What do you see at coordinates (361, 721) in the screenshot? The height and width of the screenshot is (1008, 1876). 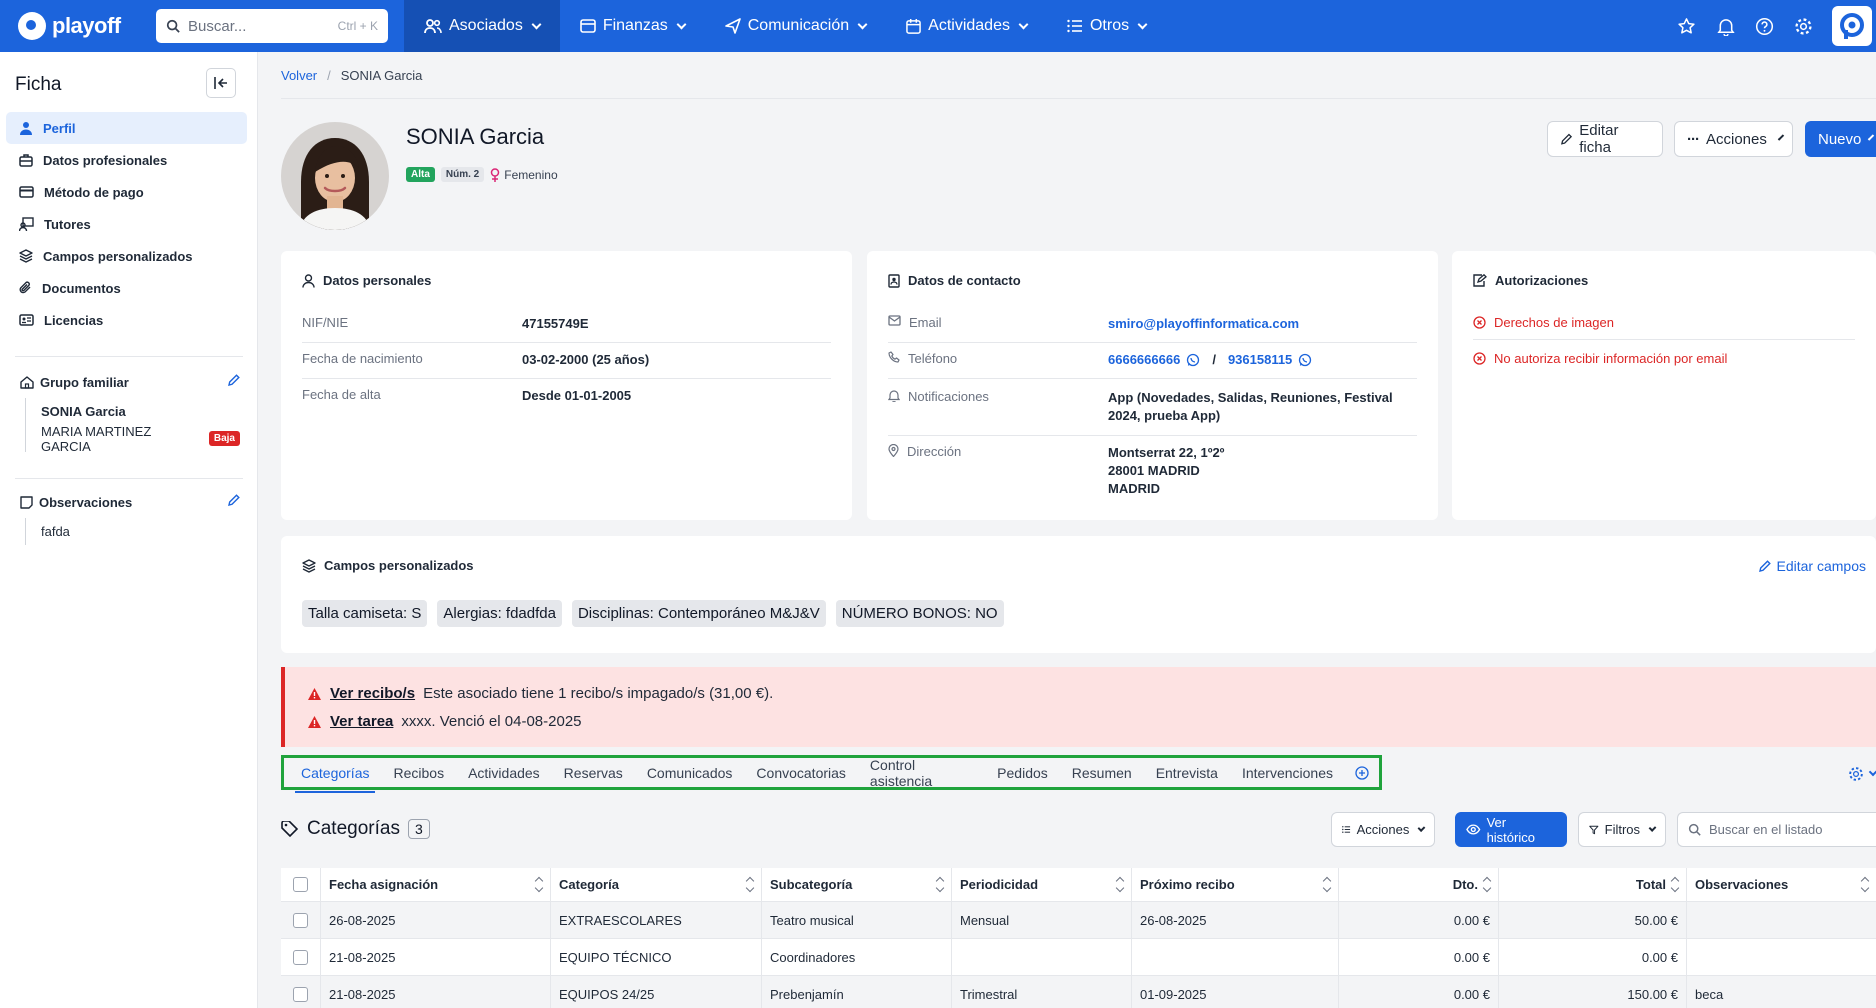 I see `view-task-link: Ver tarea` at bounding box center [361, 721].